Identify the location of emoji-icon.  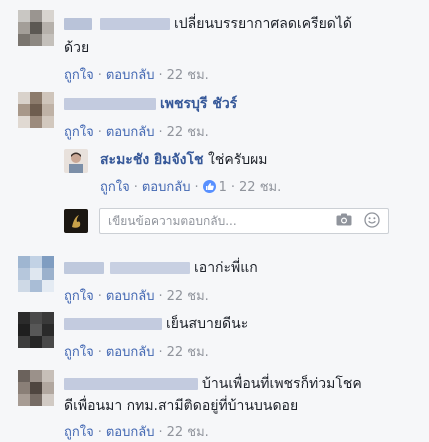
(372, 220).